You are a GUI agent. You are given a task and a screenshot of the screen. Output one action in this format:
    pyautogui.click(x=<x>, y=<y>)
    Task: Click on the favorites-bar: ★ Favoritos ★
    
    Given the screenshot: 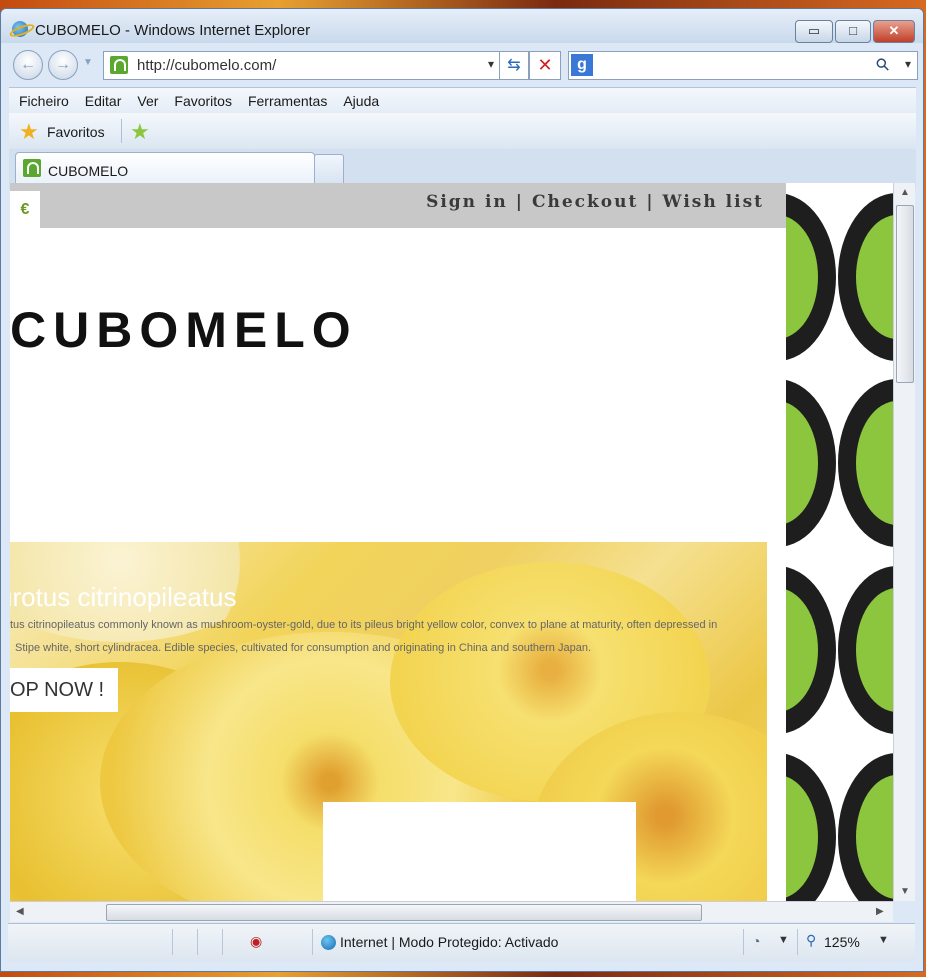 What is the action you would take?
    pyautogui.click(x=462, y=131)
    